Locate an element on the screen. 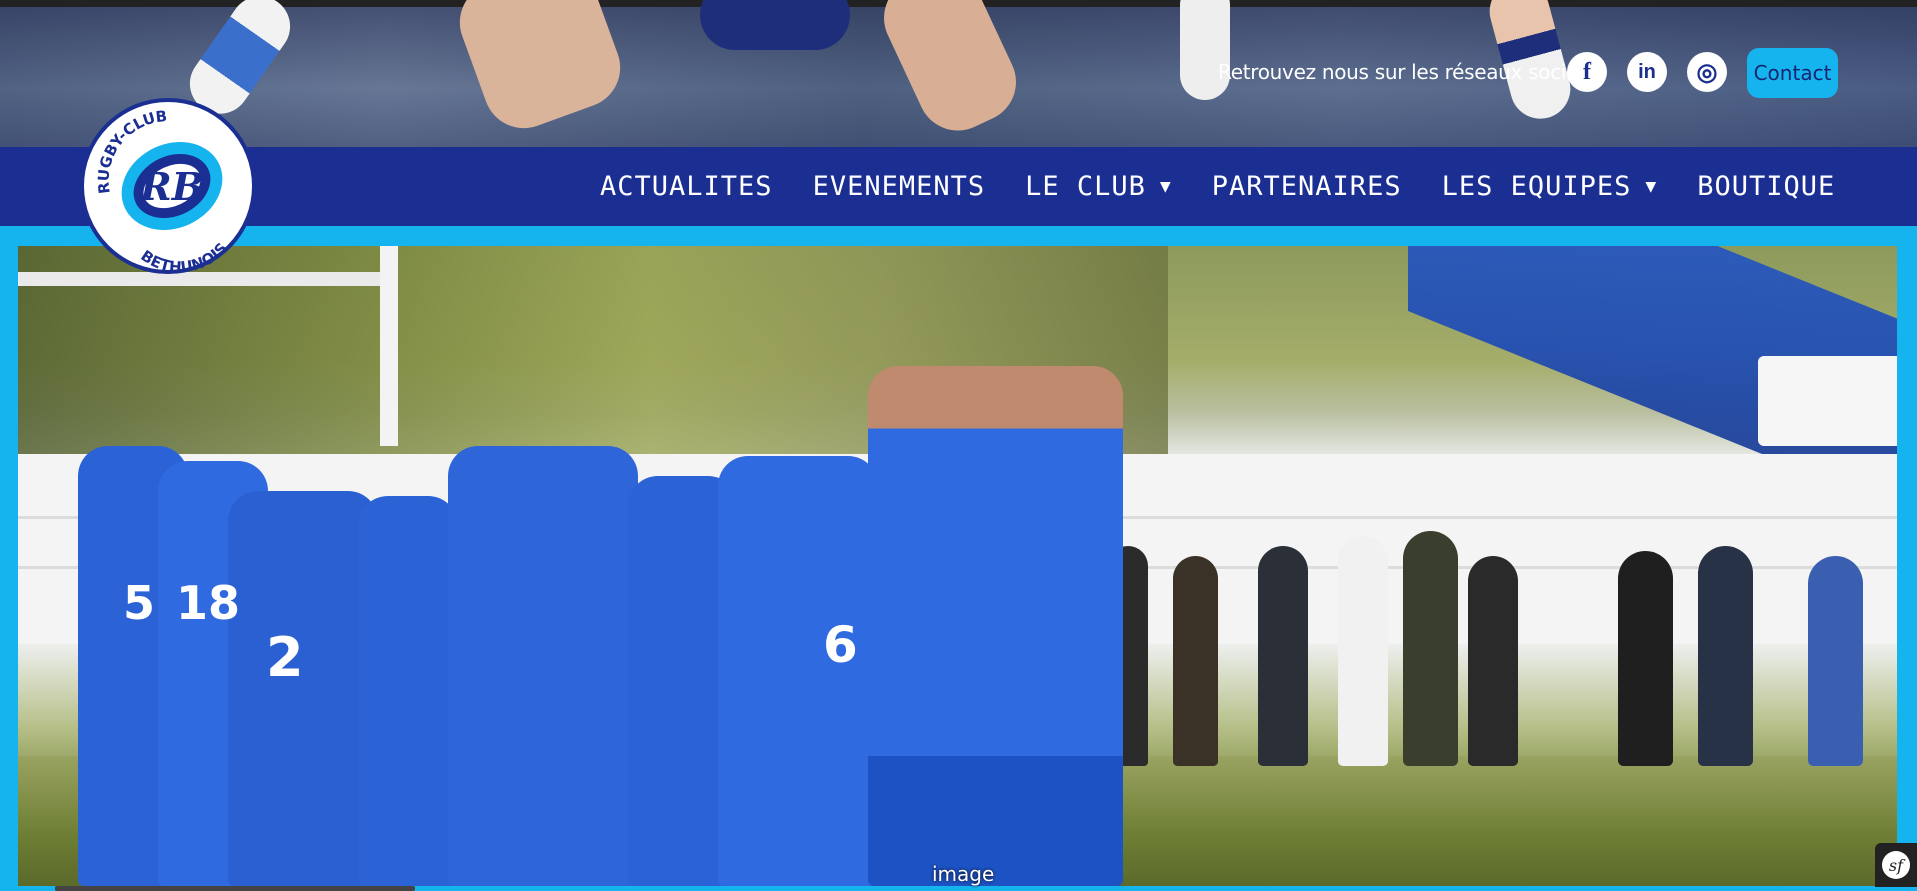  nav-item-evenements: EVENEMENTS is located at coordinates (899, 186).